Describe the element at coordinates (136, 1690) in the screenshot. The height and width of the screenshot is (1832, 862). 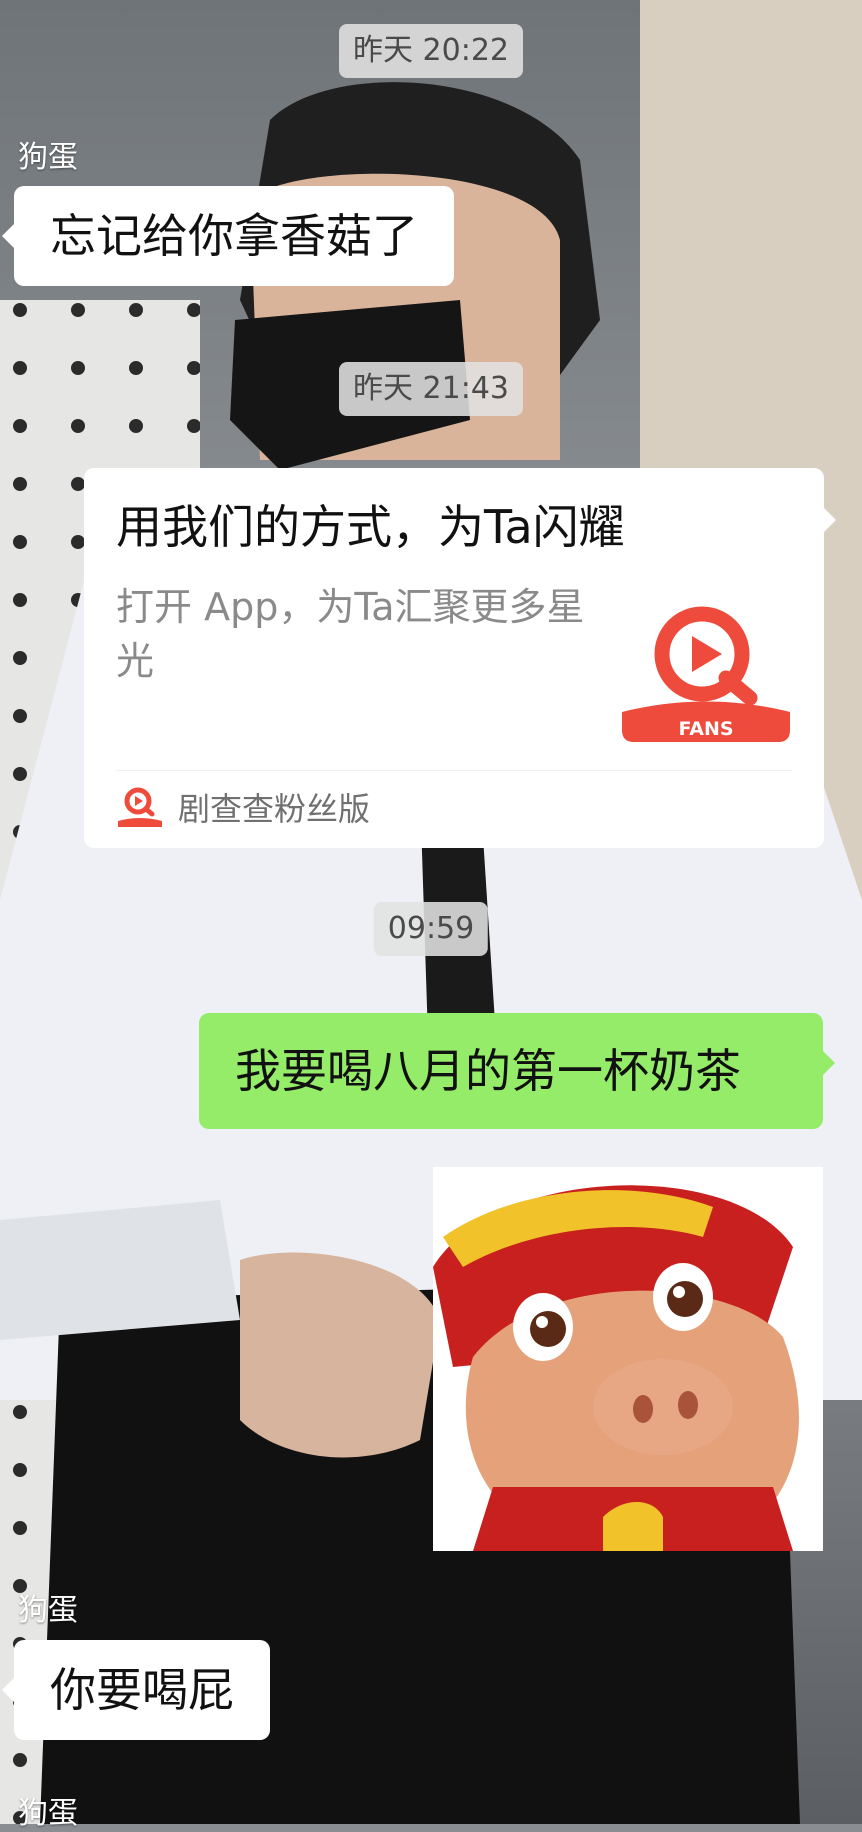
I see `message-bubble-left: 你要喝屁` at that location.